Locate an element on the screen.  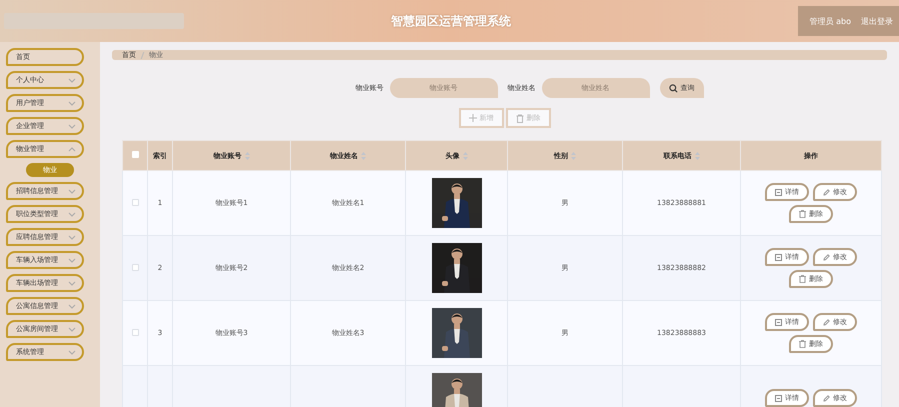
plus-icon is located at coordinates (472, 118).